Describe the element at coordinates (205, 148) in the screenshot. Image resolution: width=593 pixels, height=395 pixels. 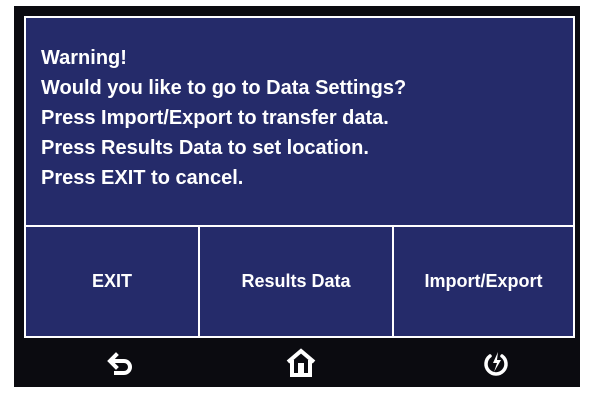
I see `instruction-results-data: Press Results Data to set location.` at that location.